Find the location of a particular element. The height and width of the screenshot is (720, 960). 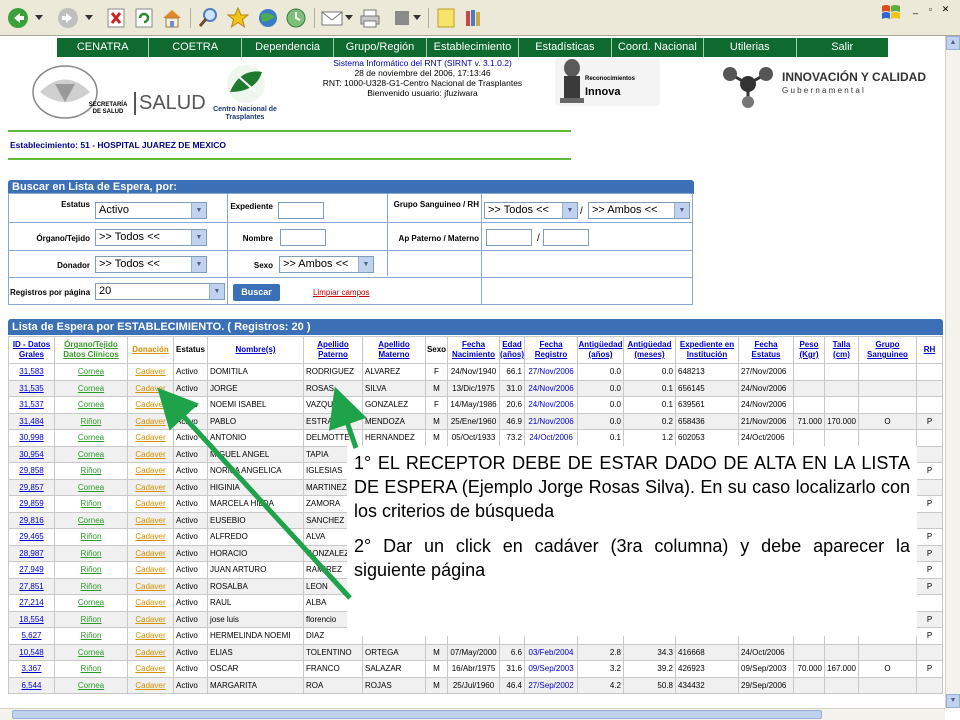

column-header: ID - Datos Grales is located at coordinates (31, 350).